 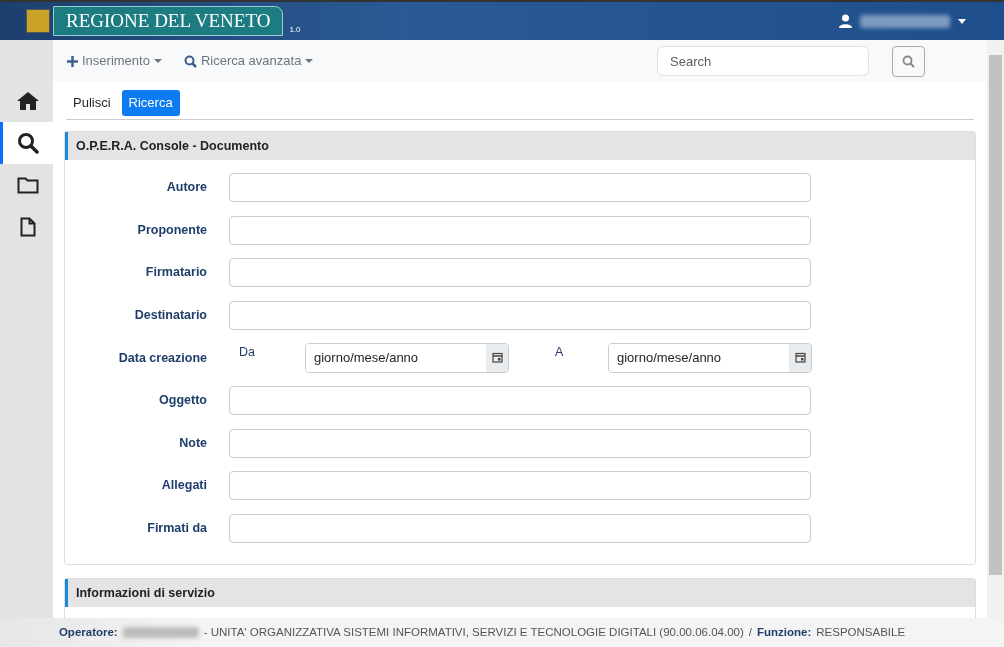 I want to click on field-label: Data creazione, so click(x=162, y=358).